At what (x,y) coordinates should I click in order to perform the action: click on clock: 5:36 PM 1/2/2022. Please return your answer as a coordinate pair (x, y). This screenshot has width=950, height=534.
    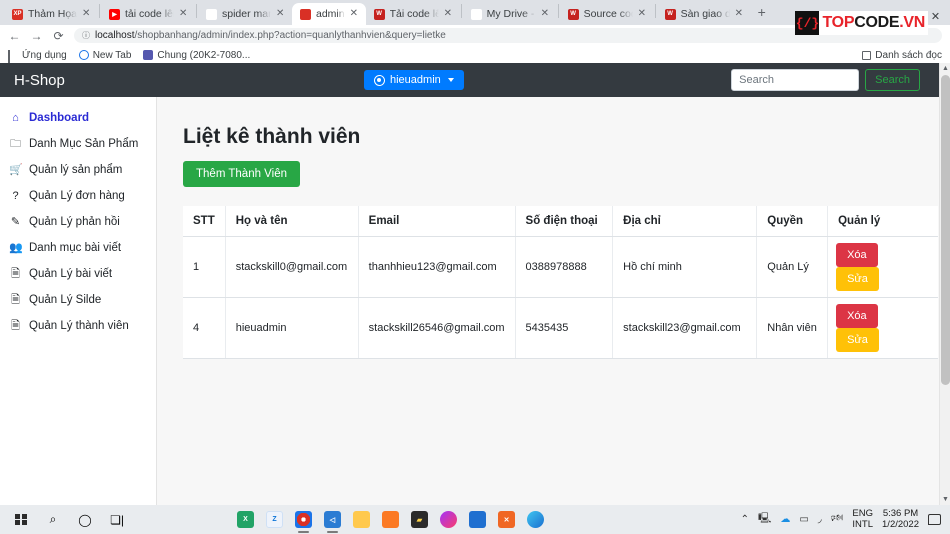
    Looking at the image, I should click on (900, 519).